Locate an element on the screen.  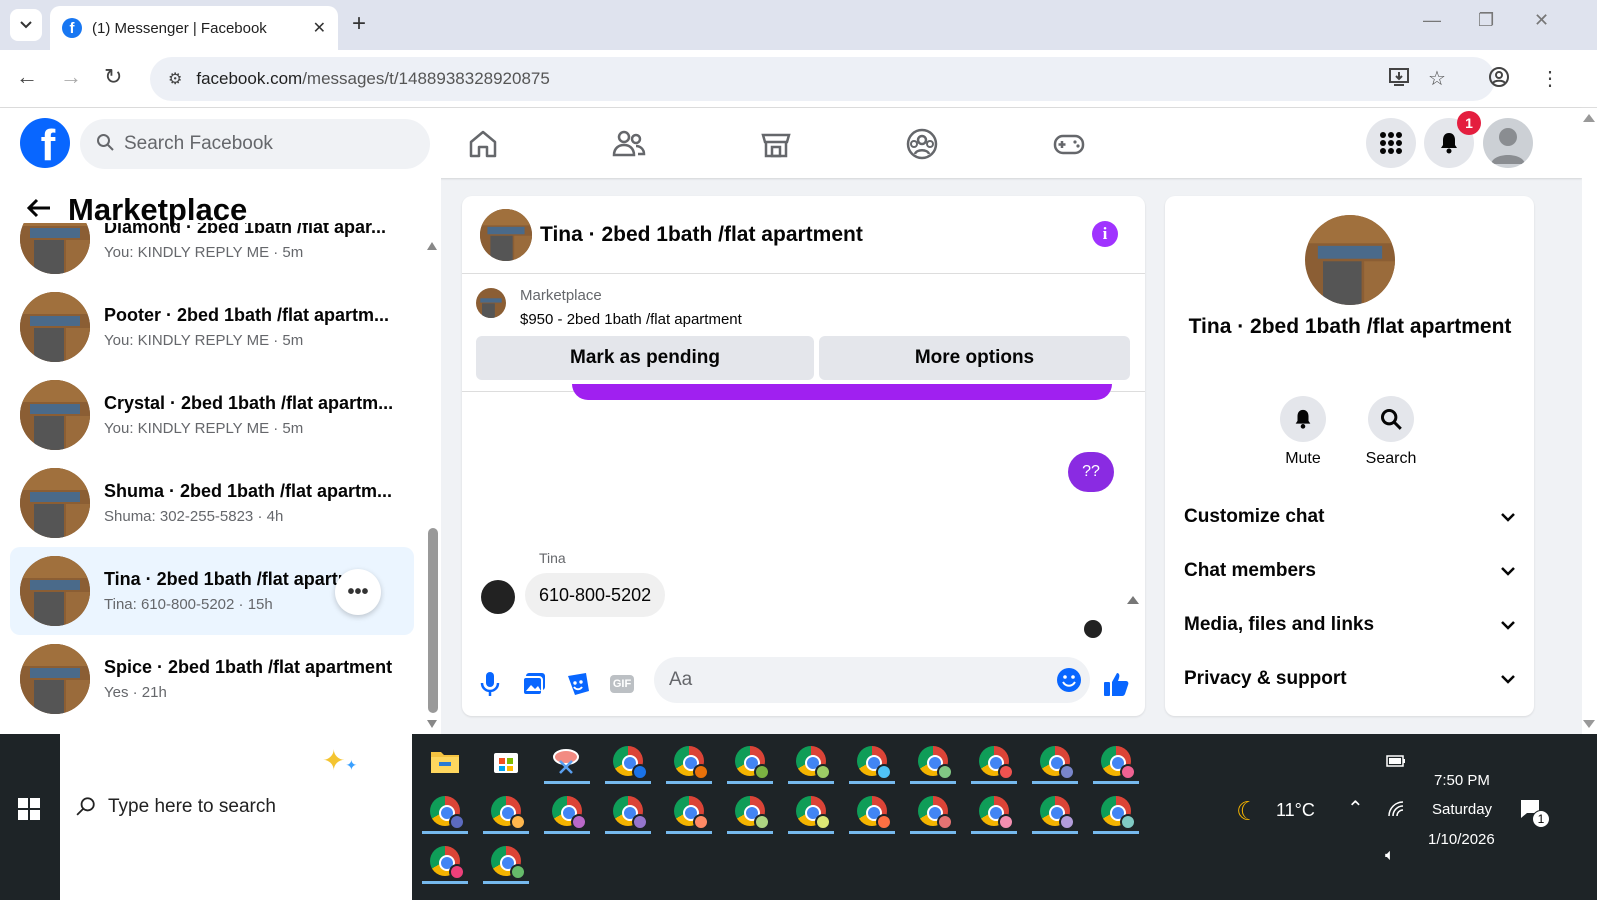
forward-icon: → is located at coordinates (71, 77).